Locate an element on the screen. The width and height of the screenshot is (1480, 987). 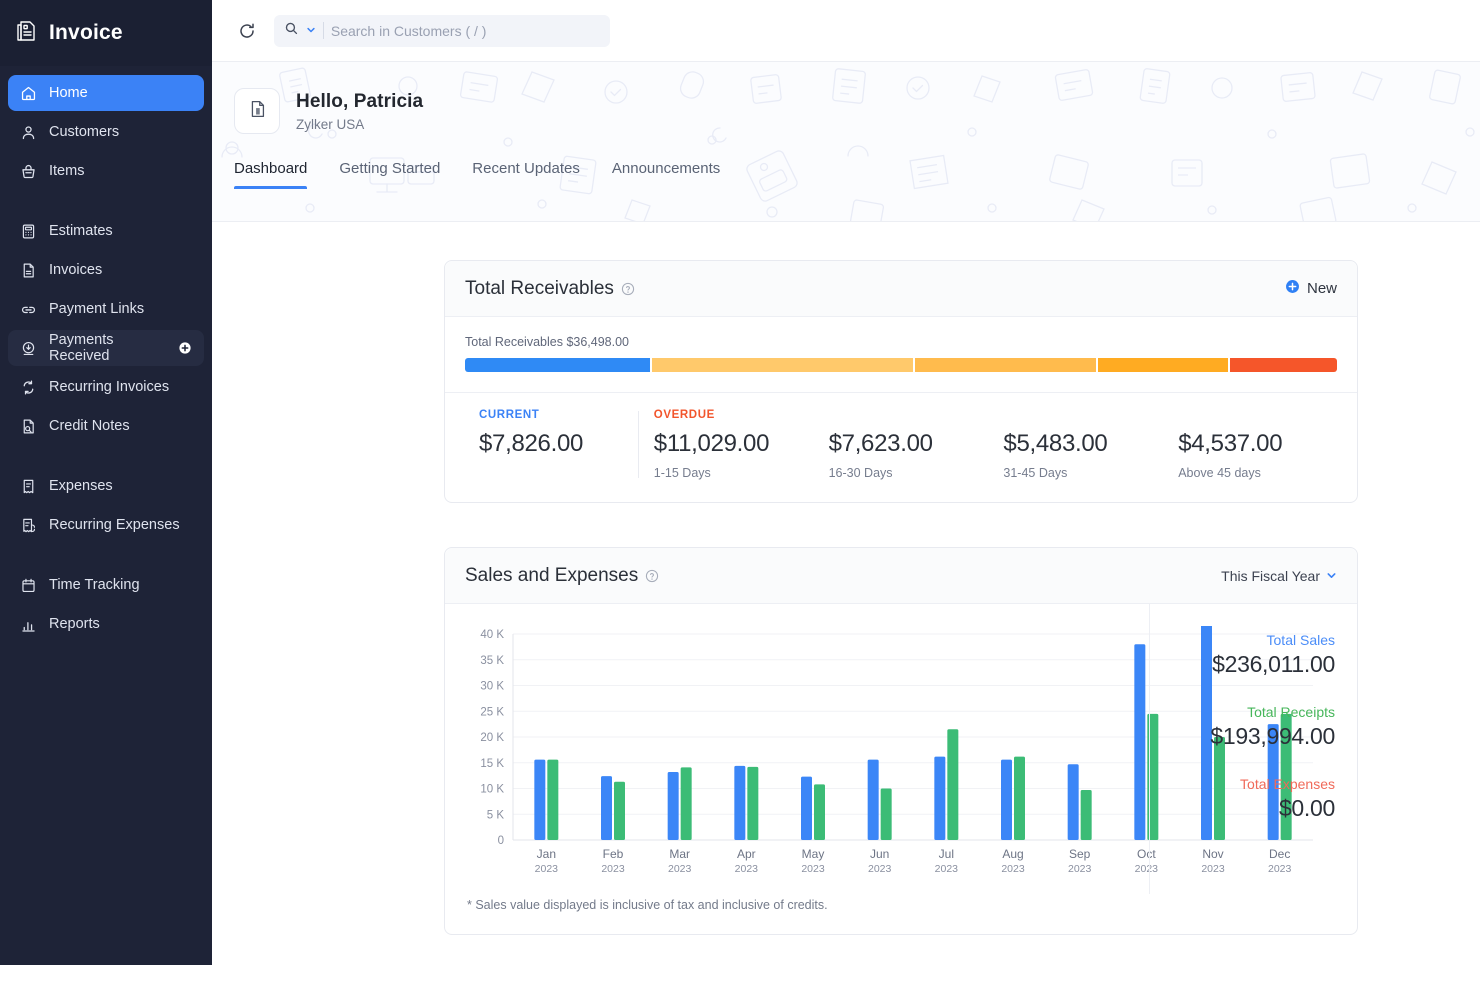
tab-getting-started: Getting Started is located at coordinates (389, 174).